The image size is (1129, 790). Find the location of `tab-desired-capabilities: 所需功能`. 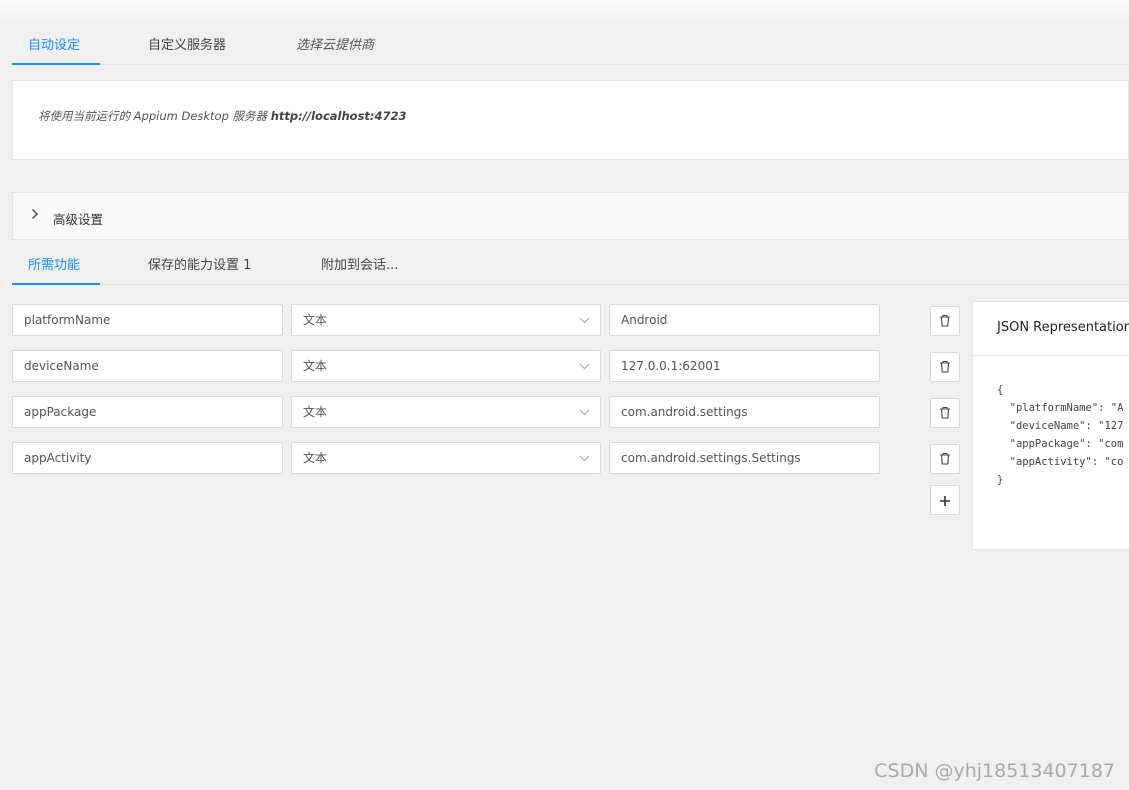

tab-desired-capabilities: 所需功能 is located at coordinates (54, 263).